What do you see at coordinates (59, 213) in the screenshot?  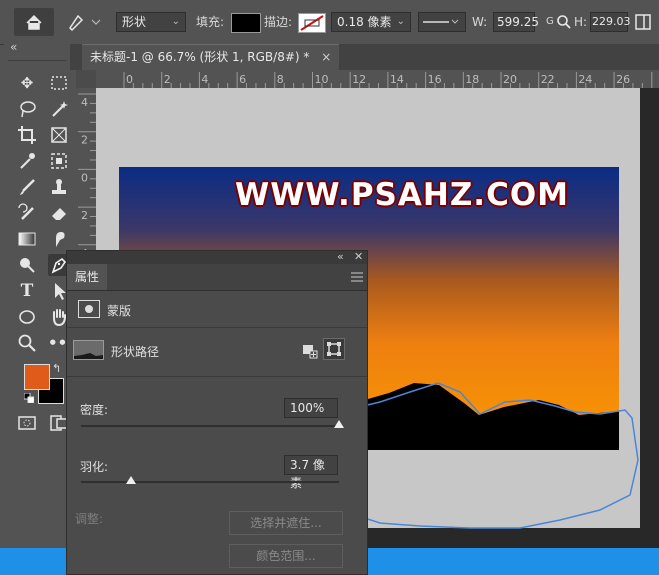 I see `eraser-tool-icon` at bounding box center [59, 213].